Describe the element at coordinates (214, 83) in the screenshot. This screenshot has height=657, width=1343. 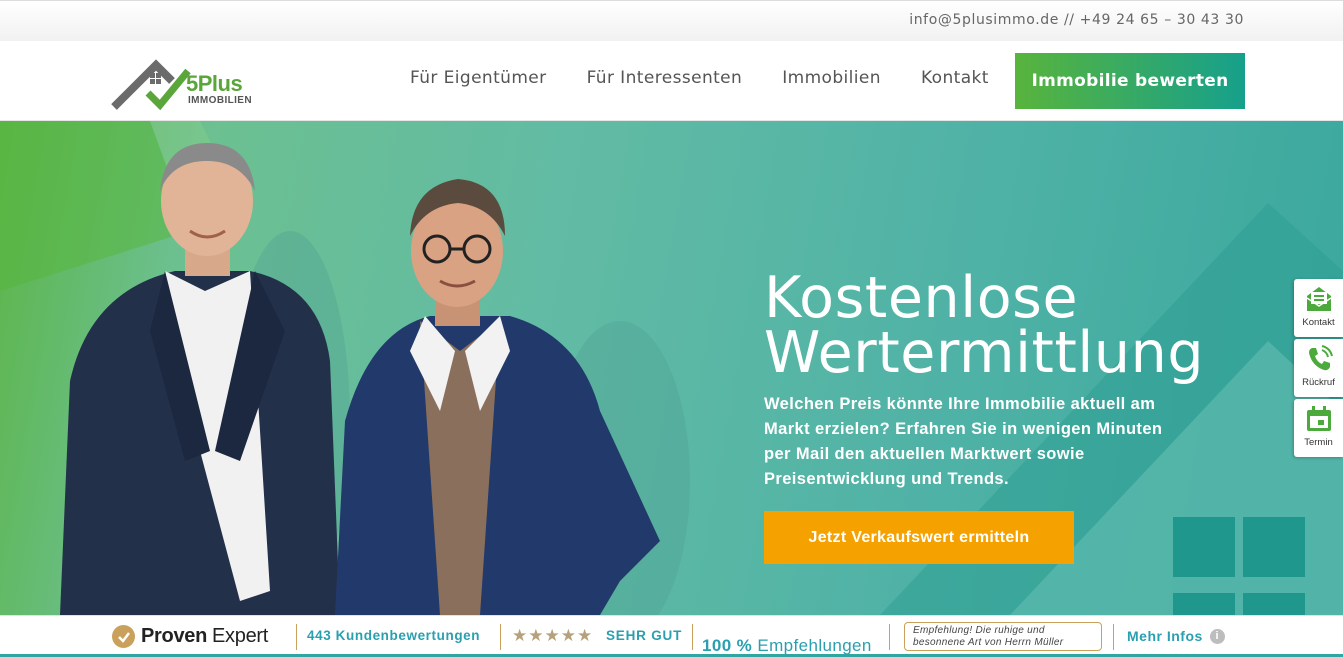
I see `logo-wordmark: 5Plus` at that location.